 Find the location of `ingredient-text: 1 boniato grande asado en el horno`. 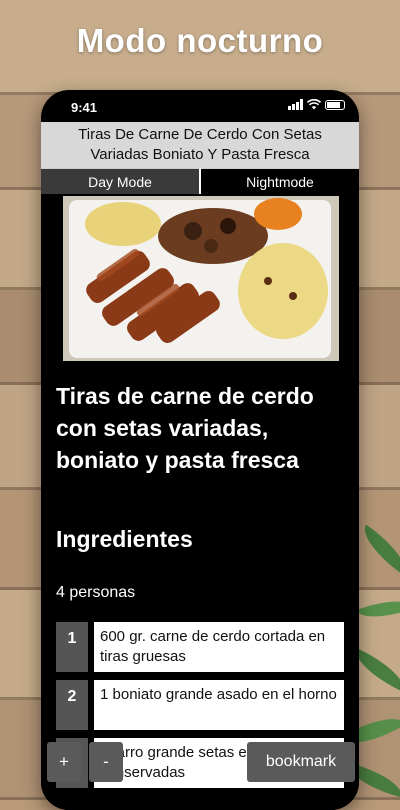

ingredient-text: 1 boniato grande asado en el horno is located at coordinates (218, 705).